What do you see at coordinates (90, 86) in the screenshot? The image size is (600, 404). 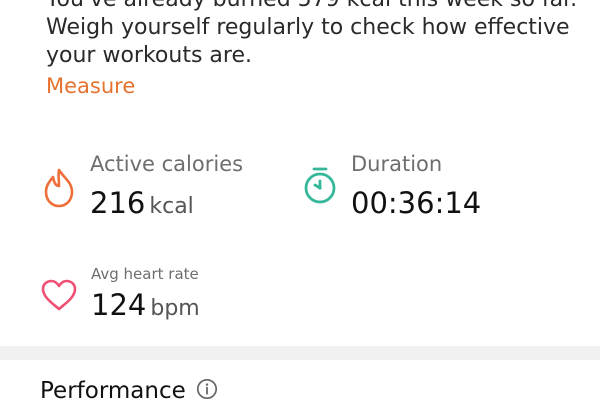 I see `measure-link: Measure` at bounding box center [90, 86].